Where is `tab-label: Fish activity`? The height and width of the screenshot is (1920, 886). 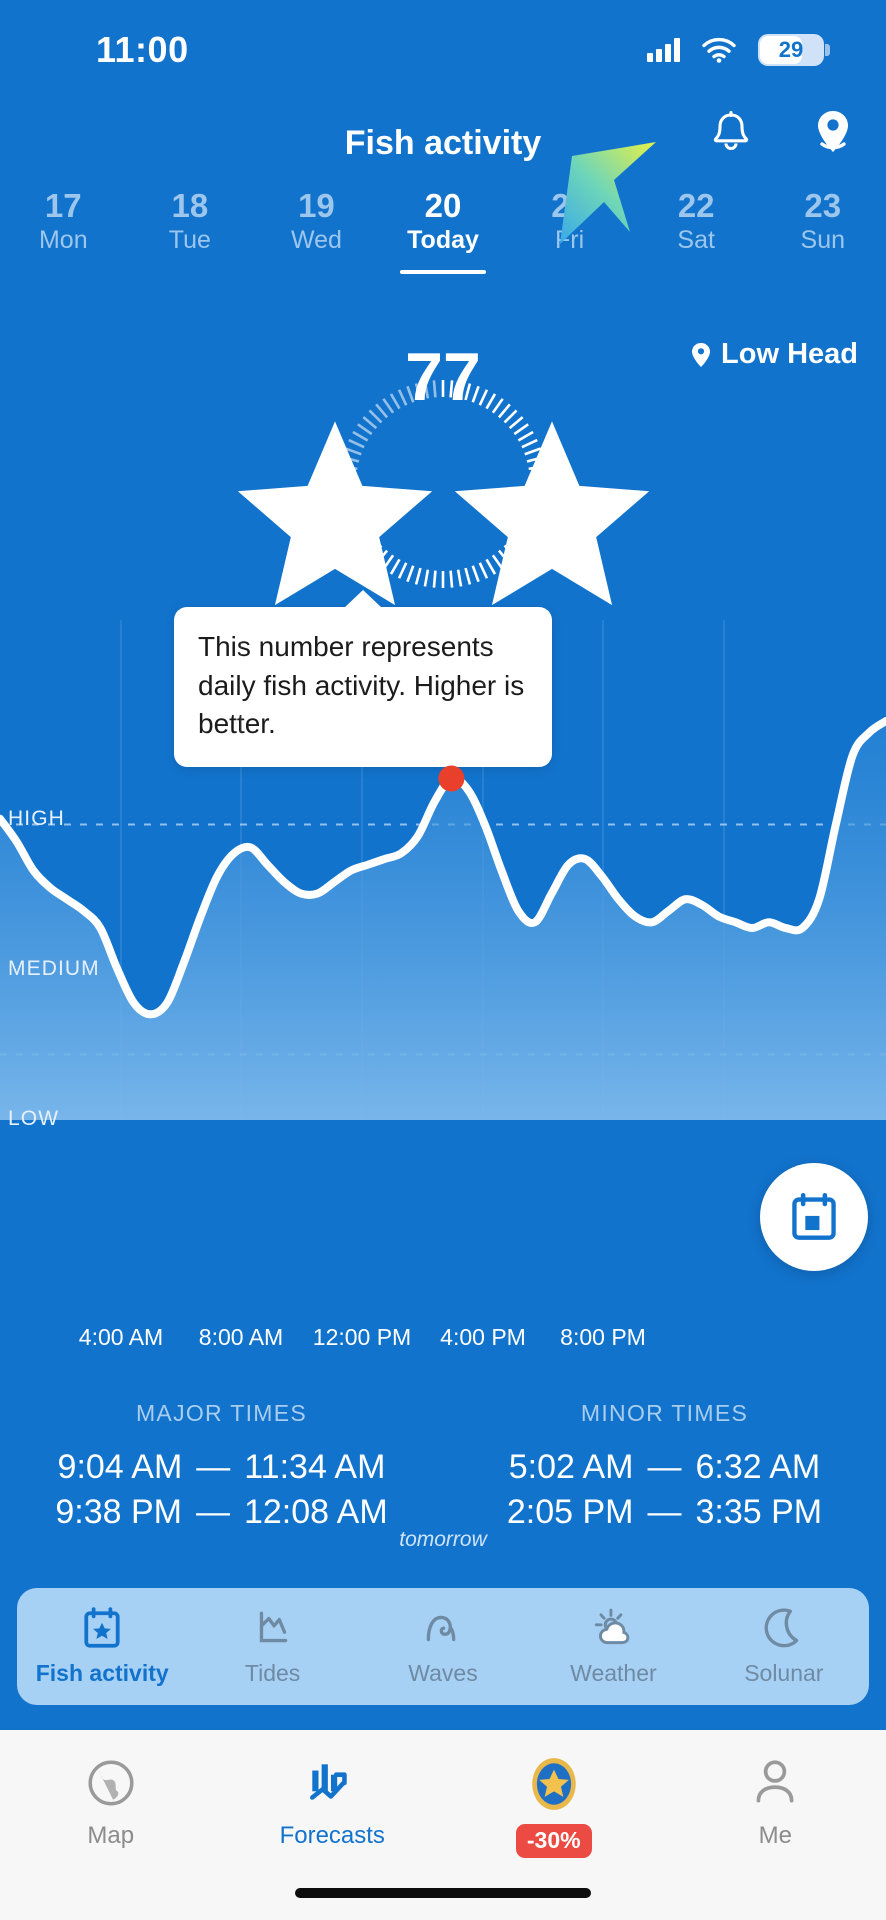
tab-label: Fish activity is located at coordinates (102, 1672).